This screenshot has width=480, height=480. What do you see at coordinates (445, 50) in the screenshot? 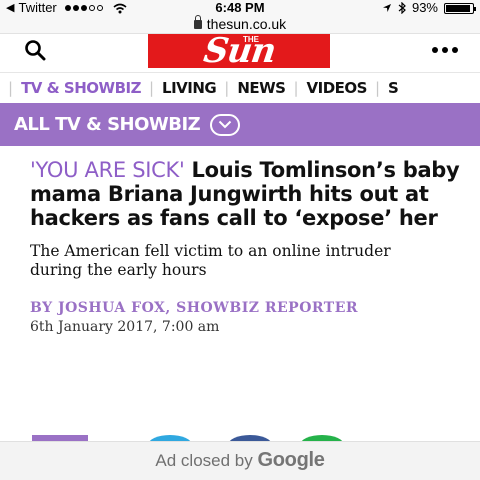
I see `more-dots-icon` at bounding box center [445, 50].